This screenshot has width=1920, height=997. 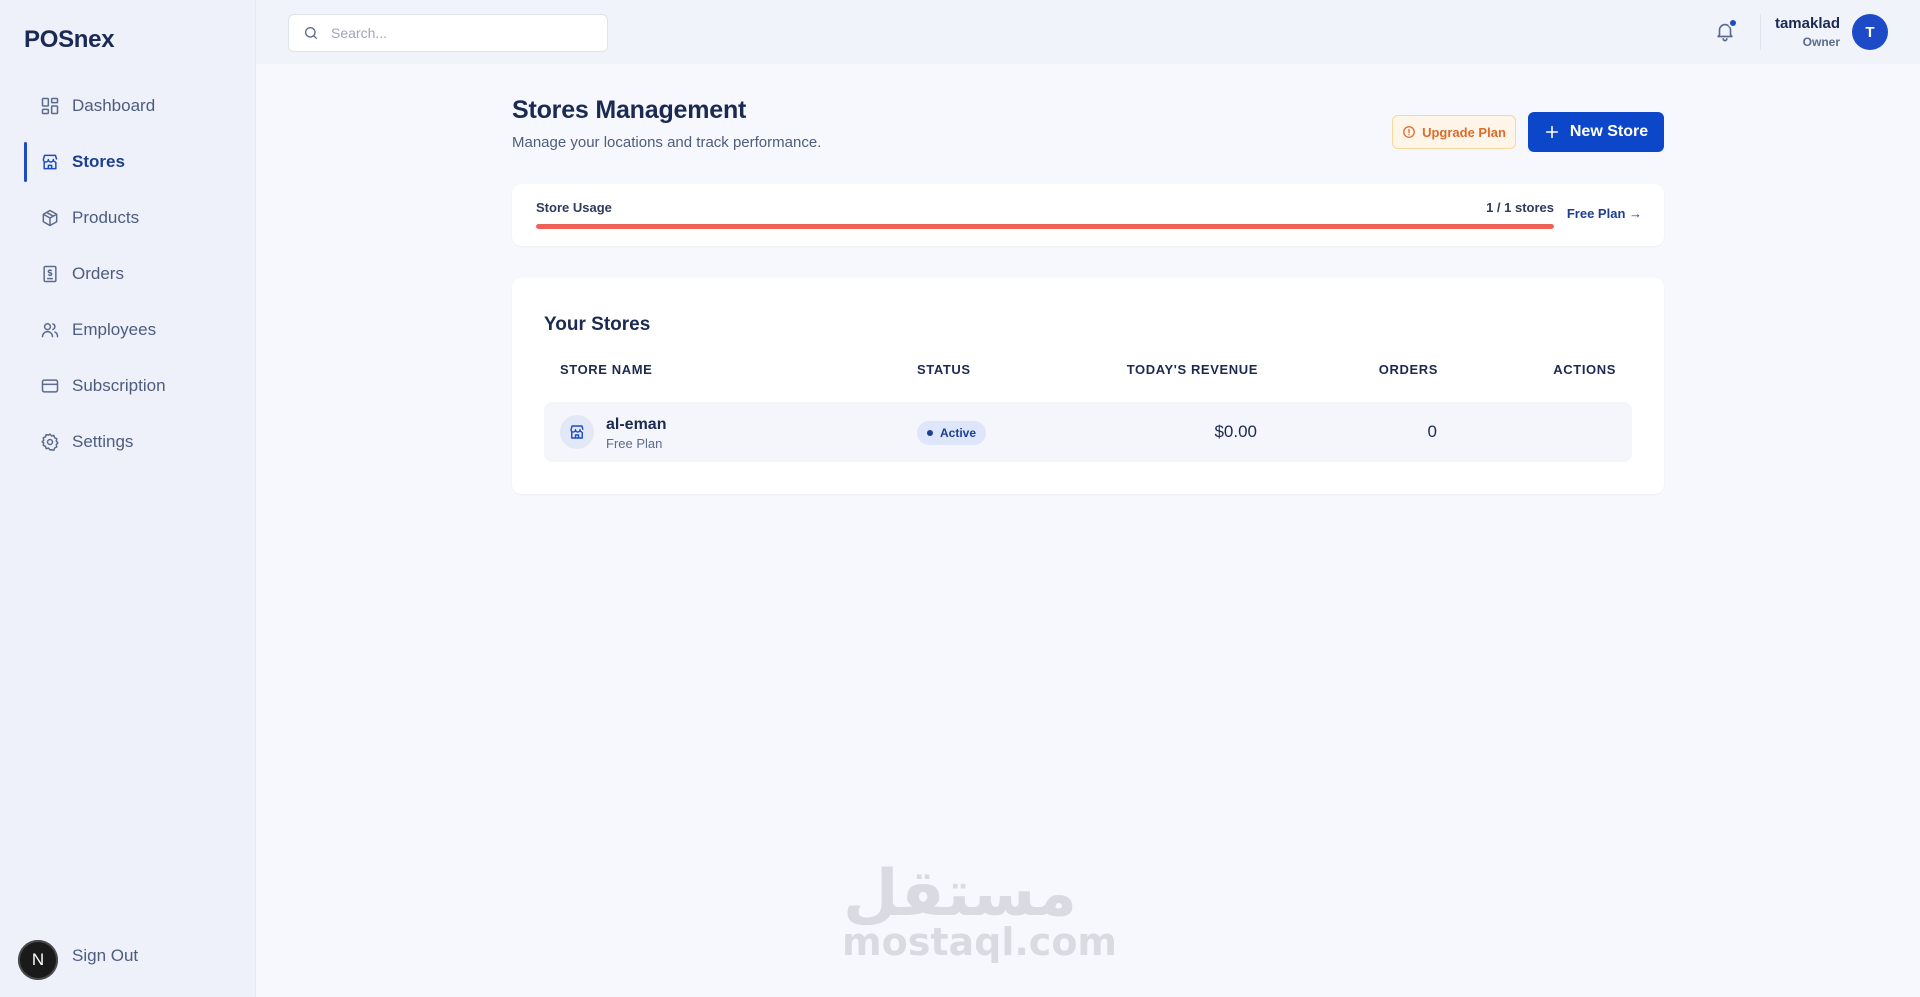 What do you see at coordinates (960, 894) in the screenshot?
I see `watermark-arabic: مستقل` at bounding box center [960, 894].